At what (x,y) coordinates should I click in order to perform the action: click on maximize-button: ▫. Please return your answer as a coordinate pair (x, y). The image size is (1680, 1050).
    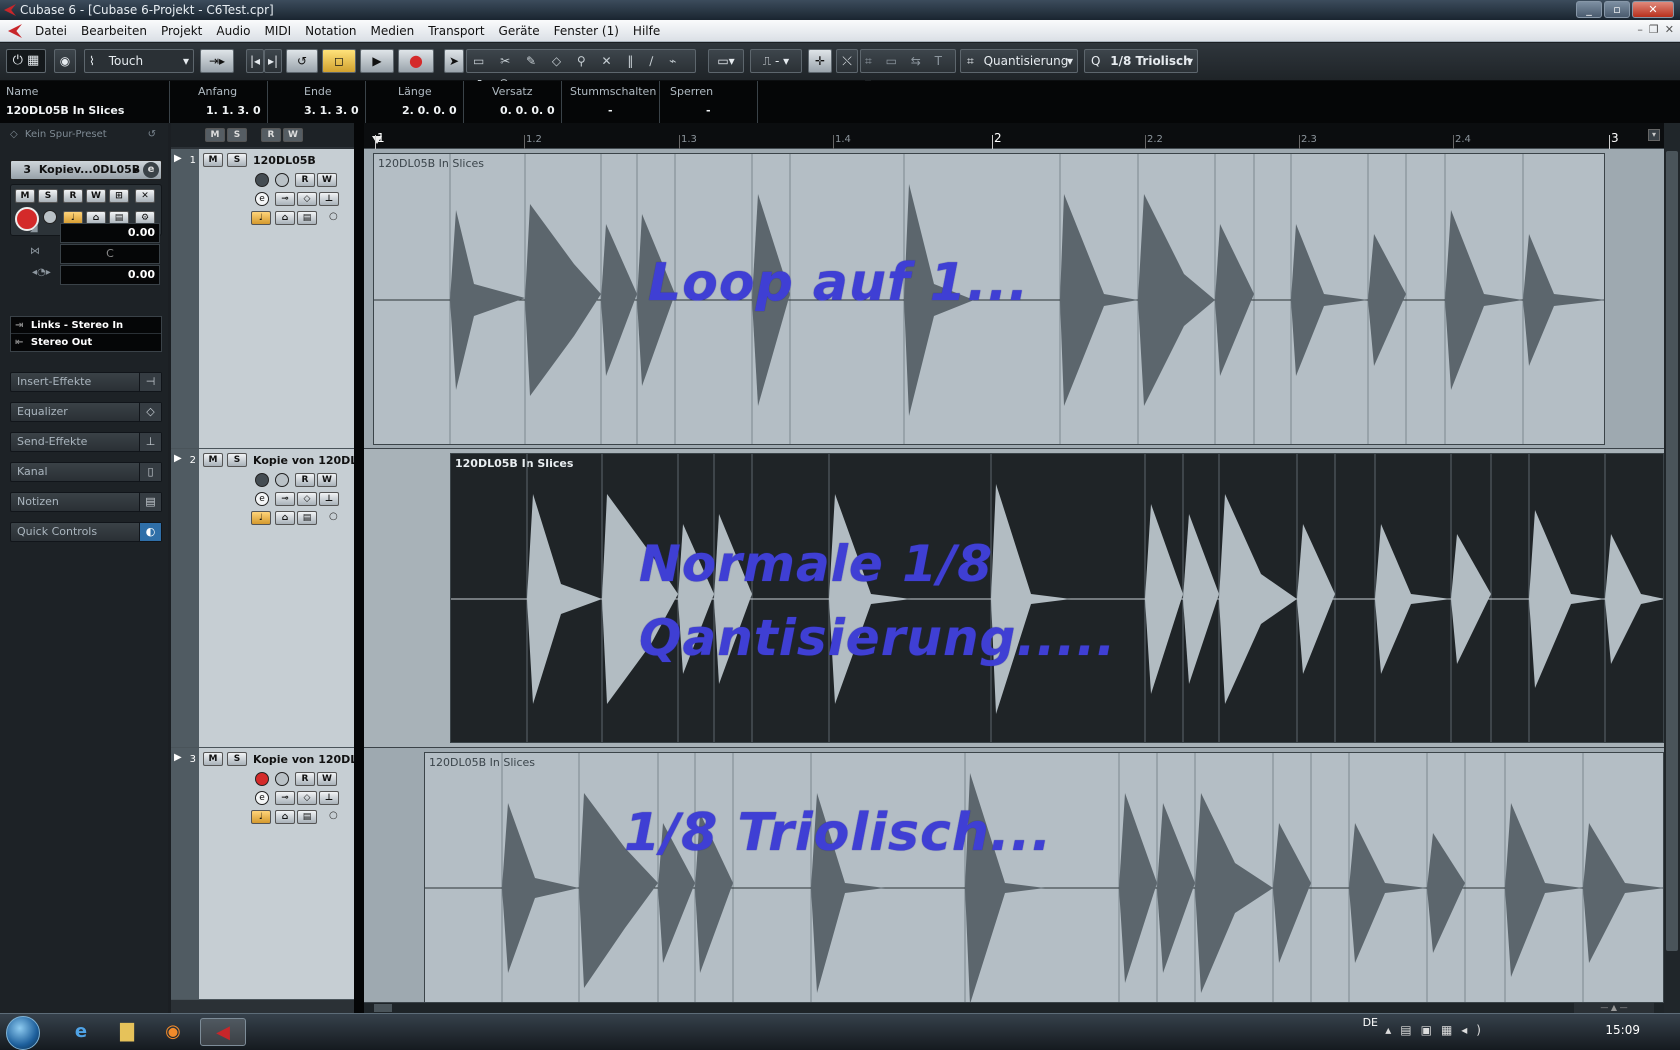
    Looking at the image, I should click on (1617, 9).